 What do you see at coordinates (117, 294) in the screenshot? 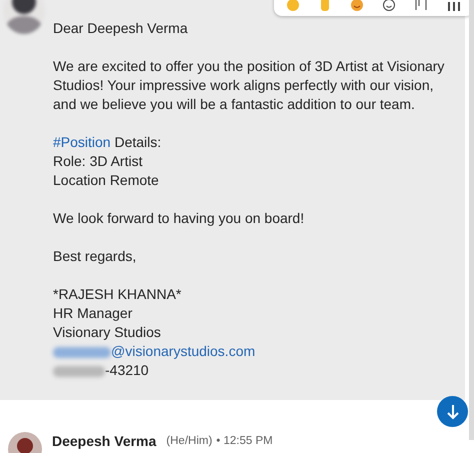
I see `text-line: *RAJESH KHANNA*` at bounding box center [117, 294].